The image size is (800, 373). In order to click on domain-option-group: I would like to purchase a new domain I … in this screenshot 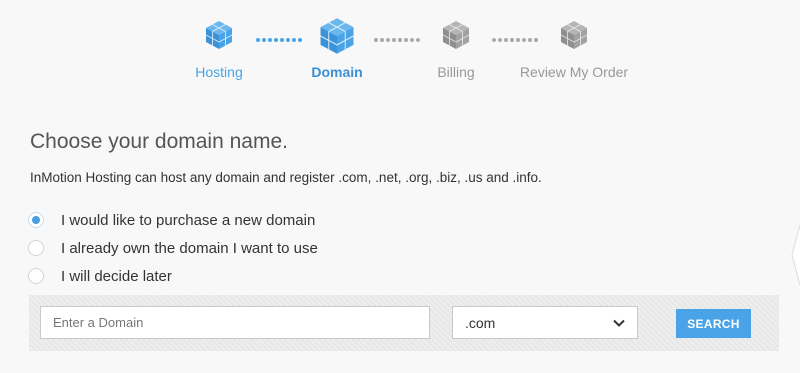, I will do `click(173, 248)`.